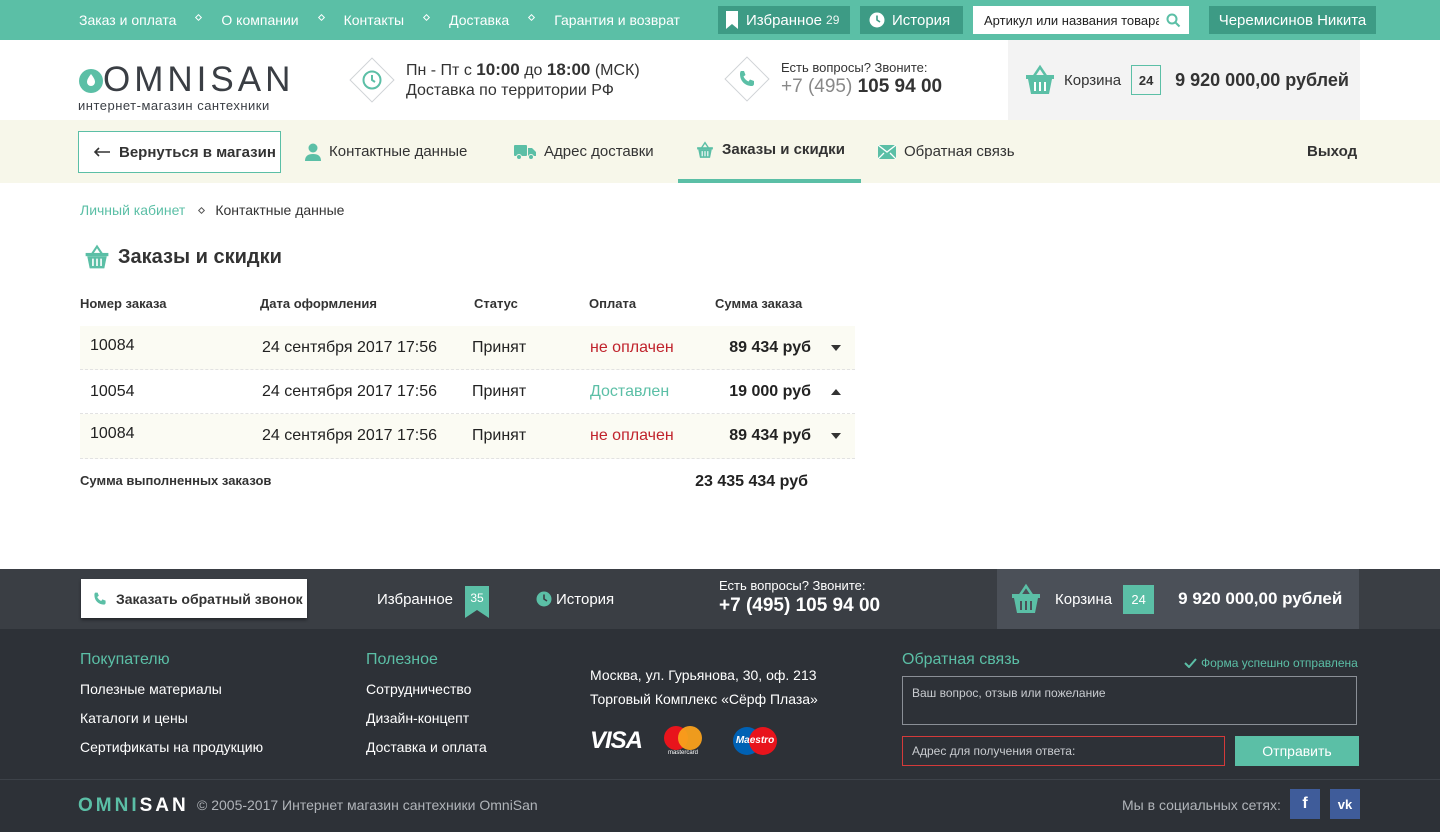 The image size is (1440, 832). I want to click on cart-count: 24, so click(1146, 80).